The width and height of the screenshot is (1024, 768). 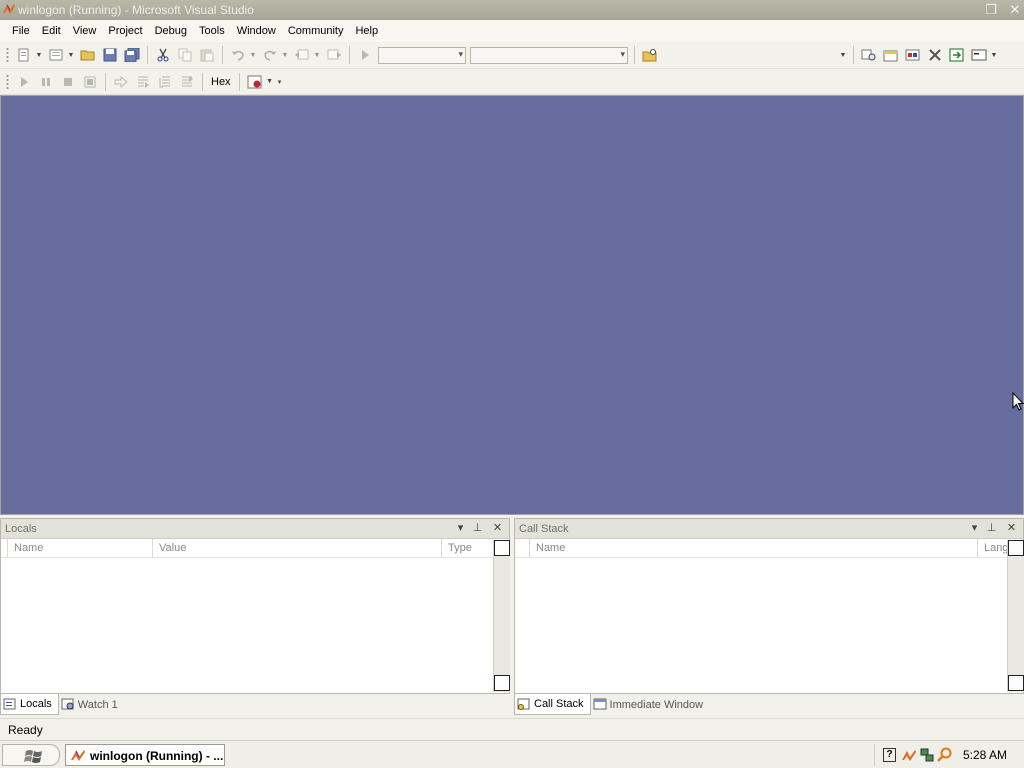 I want to click on paste-icon, so click(x=207, y=55).